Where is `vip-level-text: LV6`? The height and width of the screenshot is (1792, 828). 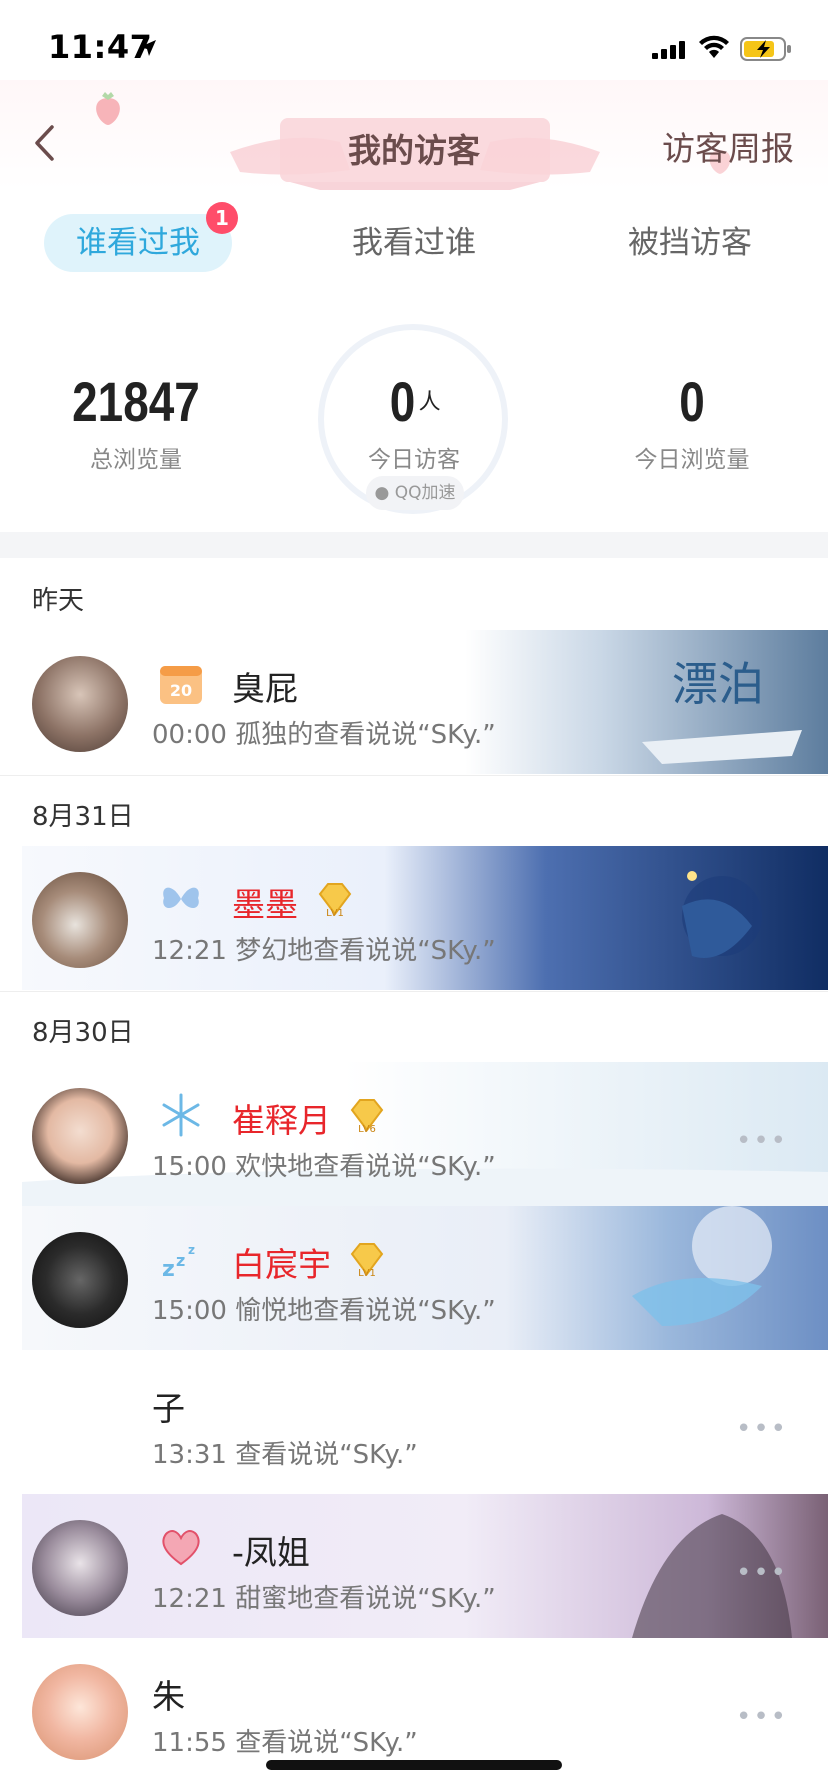 vip-level-text: LV6 is located at coordinates (367, 1129).